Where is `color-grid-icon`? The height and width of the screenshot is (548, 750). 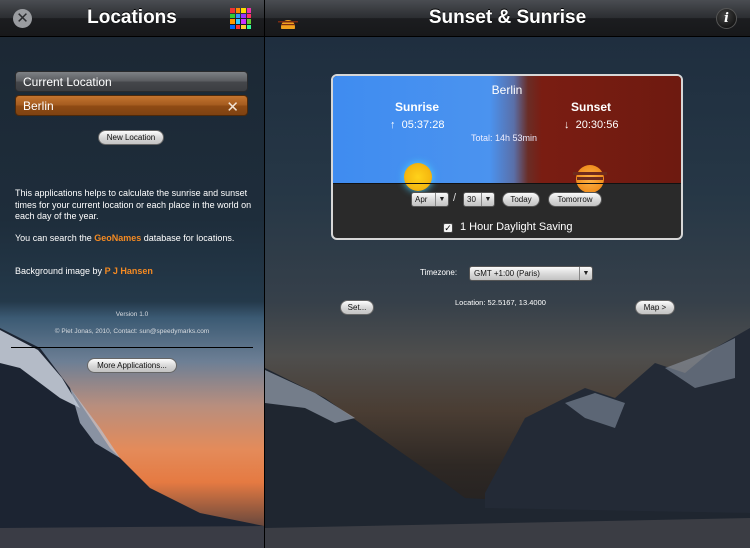
color-grid-icon is located at coordinates (240, 18).